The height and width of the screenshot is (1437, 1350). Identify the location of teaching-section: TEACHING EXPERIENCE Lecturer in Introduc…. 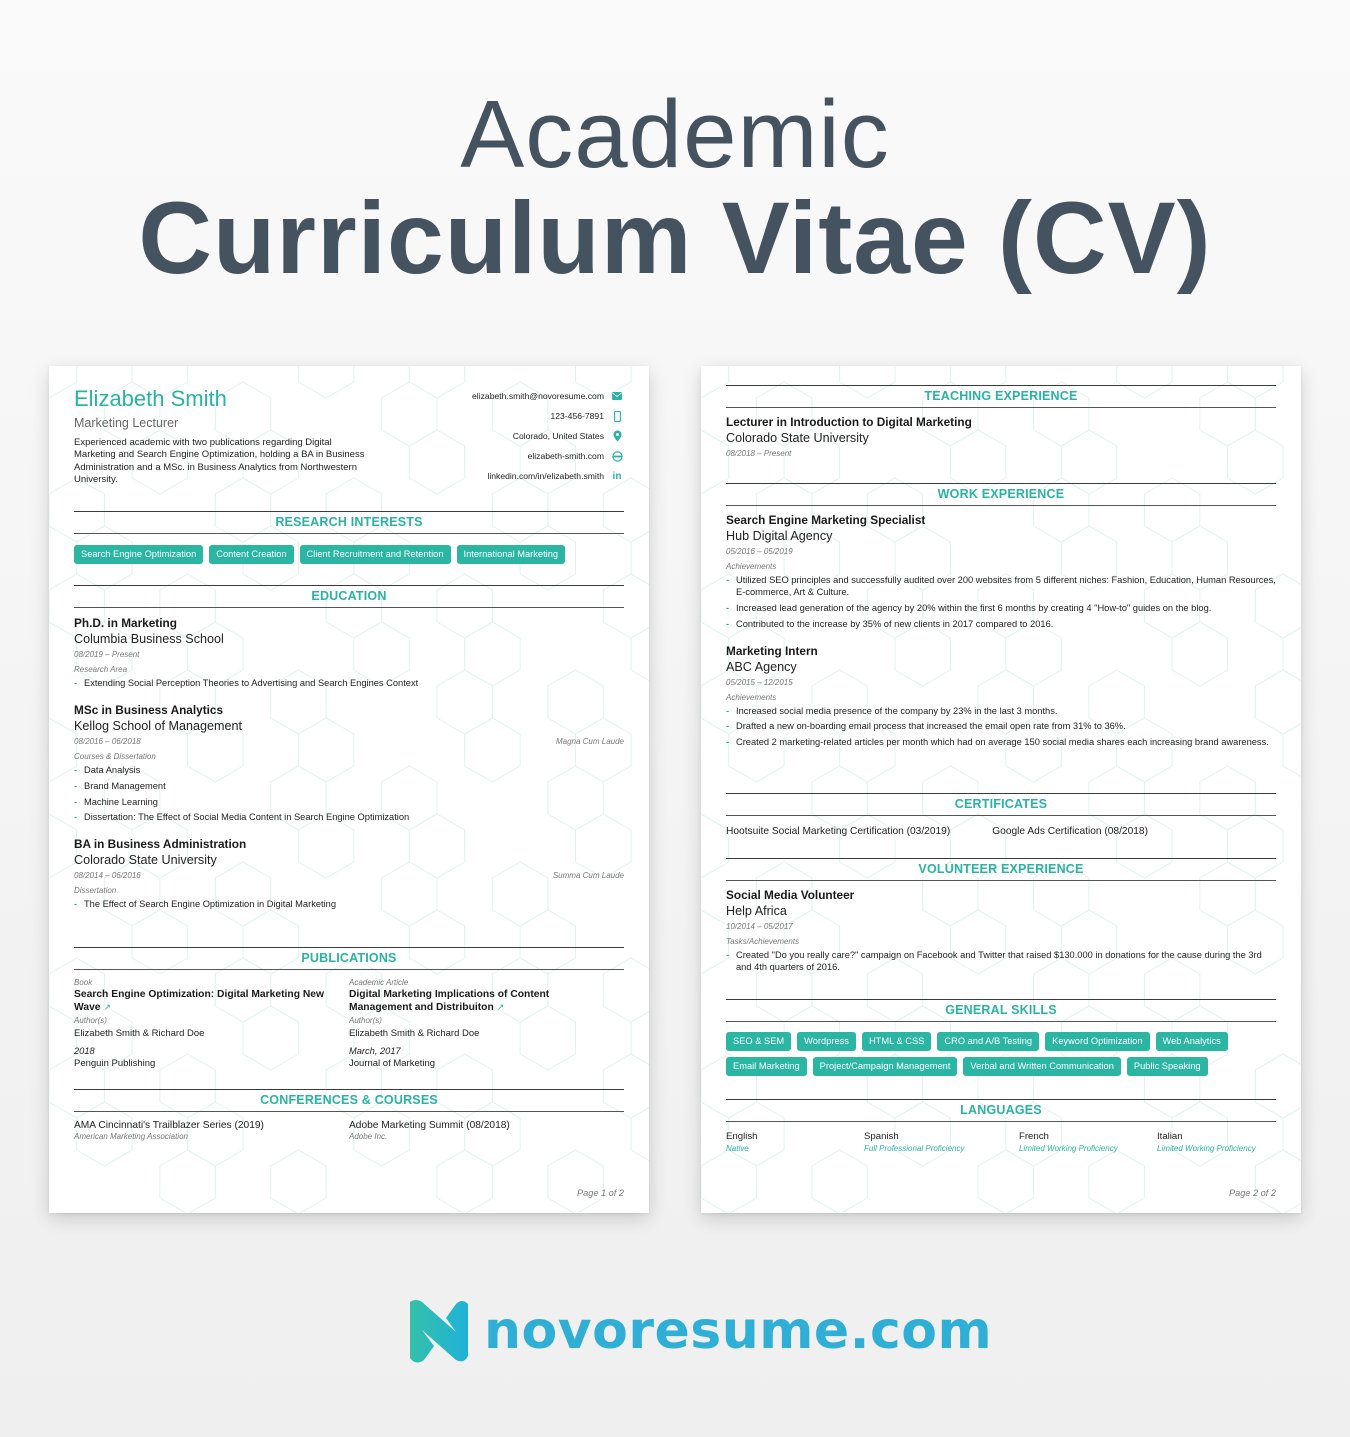
(1001, 423).